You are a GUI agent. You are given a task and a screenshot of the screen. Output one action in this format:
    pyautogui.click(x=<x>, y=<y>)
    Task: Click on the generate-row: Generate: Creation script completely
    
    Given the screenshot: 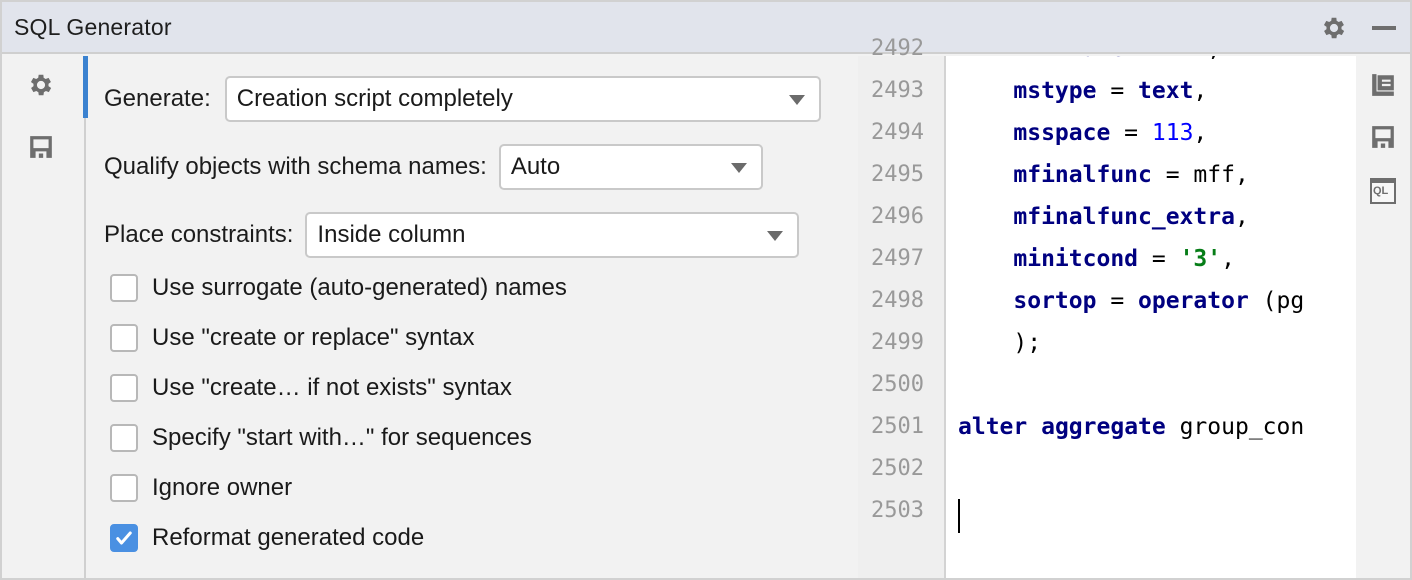 What is the action you would take?
    pyautogui.click(x=462, y=99)
    